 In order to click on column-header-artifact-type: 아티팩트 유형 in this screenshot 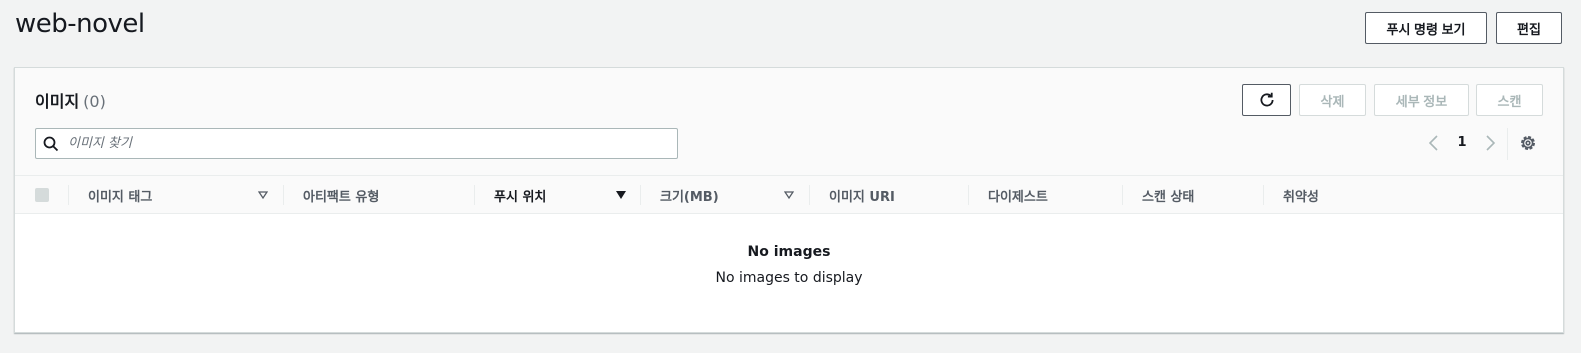, I will do `click(378, 195)`.